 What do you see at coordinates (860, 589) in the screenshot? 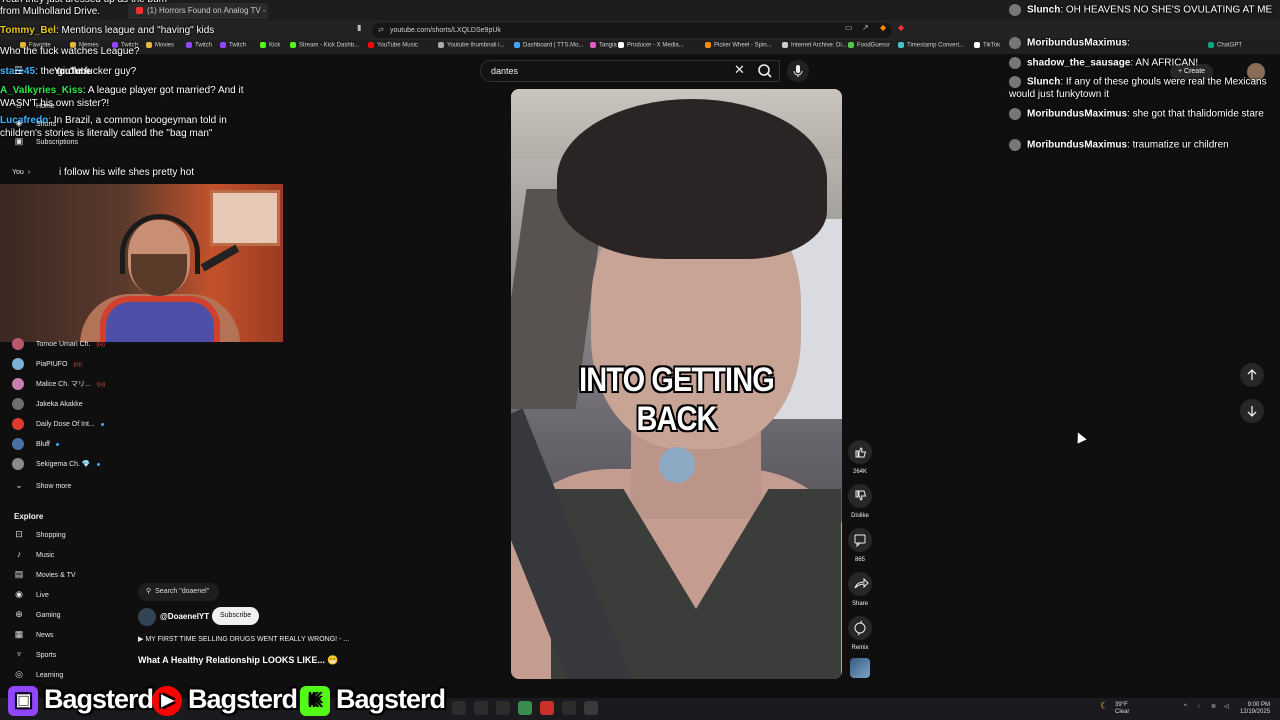
I see `share-button: Share` at bounding box center [860, 589].